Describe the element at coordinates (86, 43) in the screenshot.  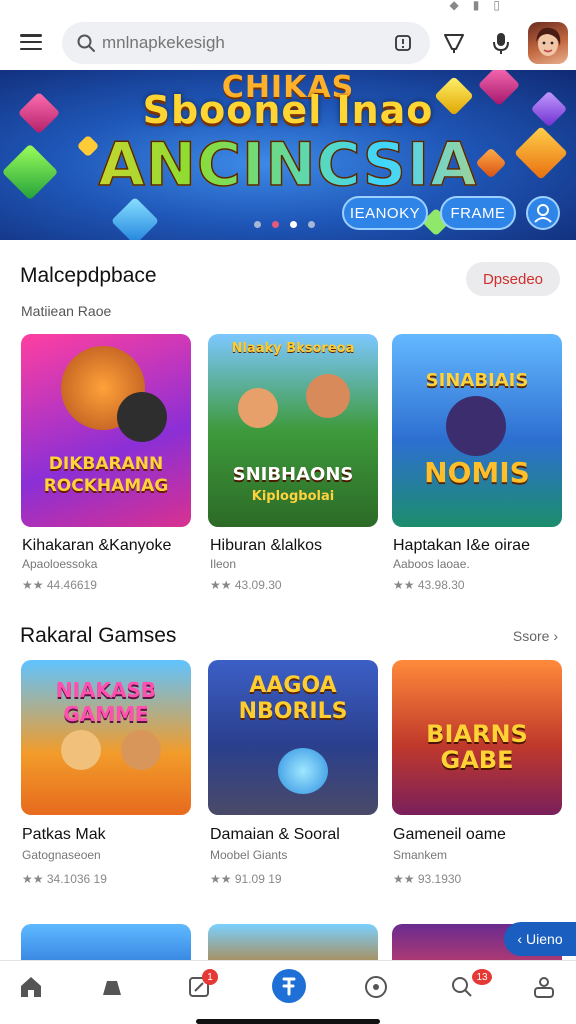
I see `search-icon` at that location.